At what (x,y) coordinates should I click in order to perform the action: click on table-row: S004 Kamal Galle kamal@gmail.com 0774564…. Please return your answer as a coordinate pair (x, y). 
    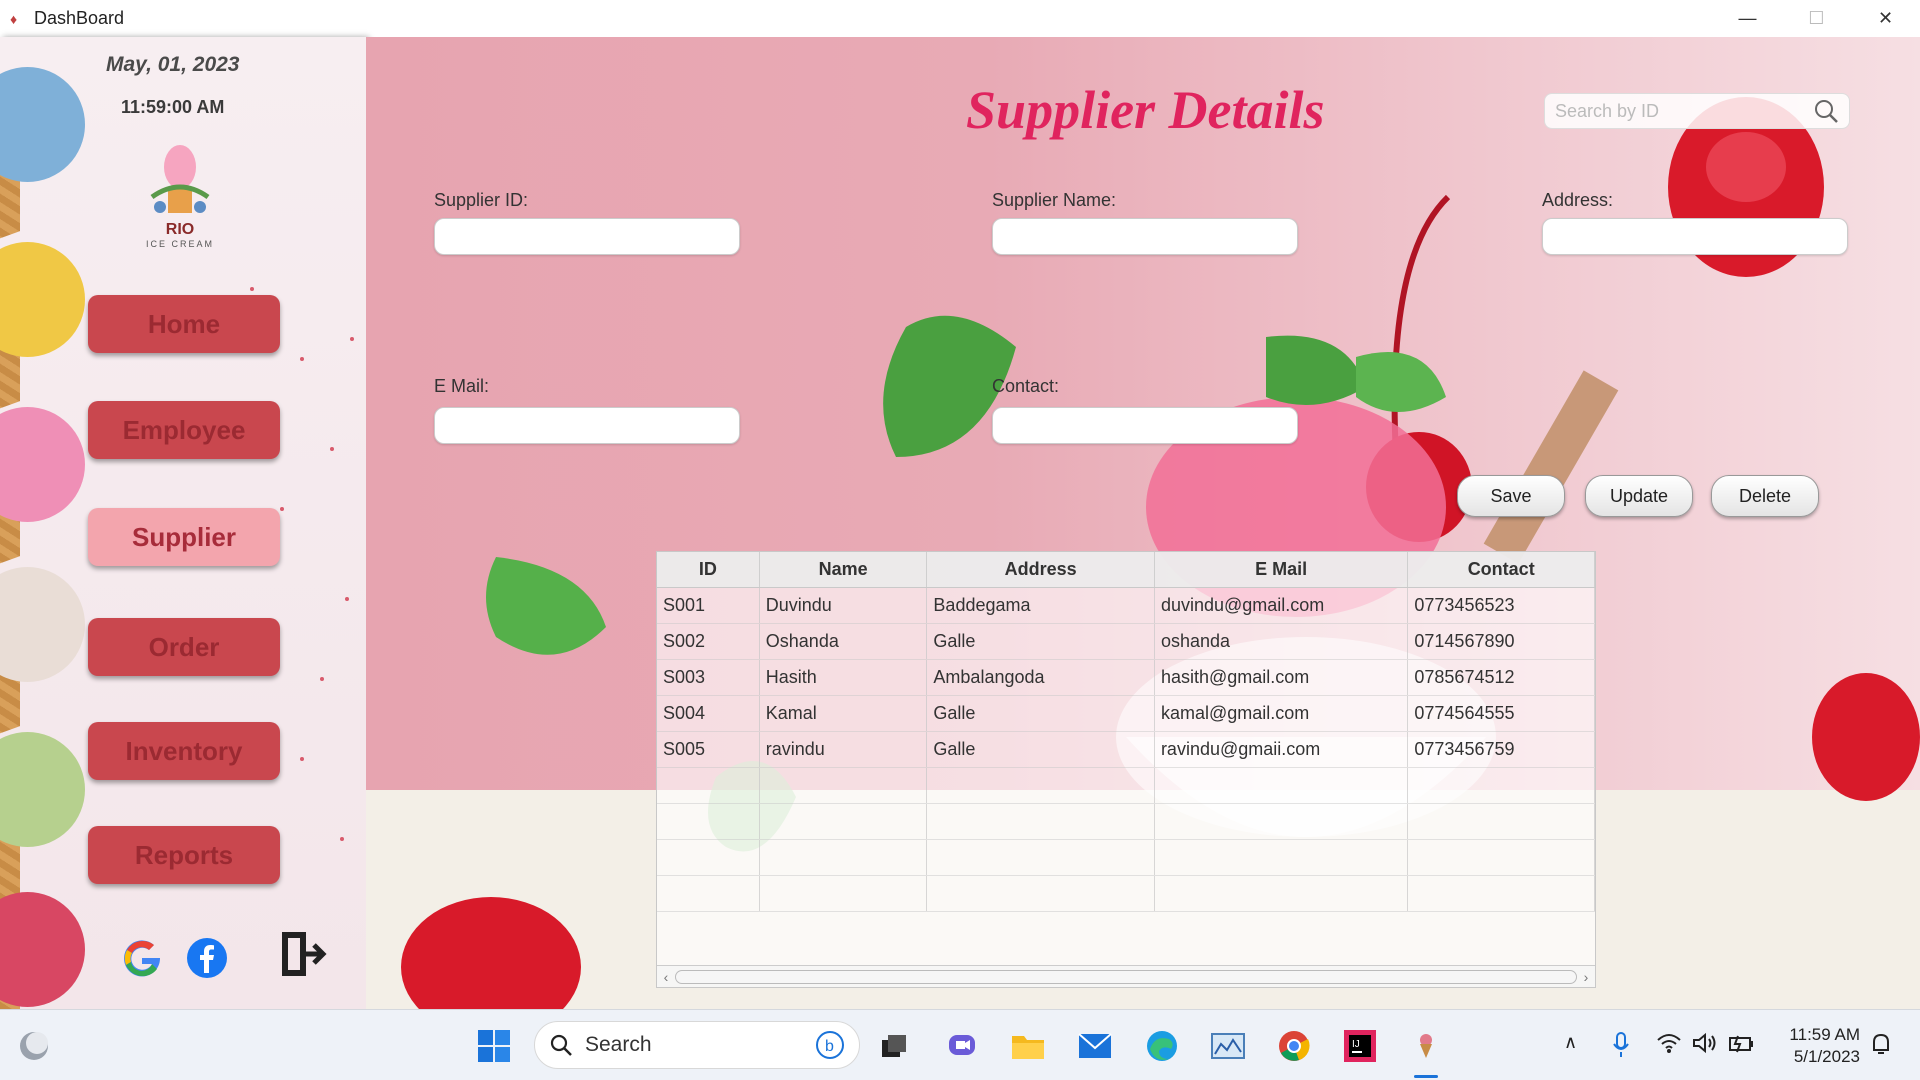
    Looking at the image, I should click on (1126, 714).